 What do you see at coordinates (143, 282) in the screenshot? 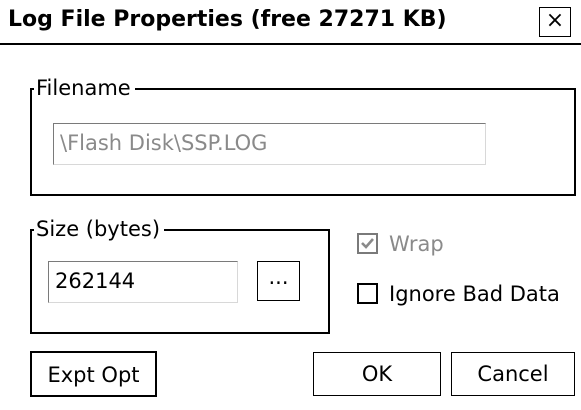
I see `size-field: 262144` at bounding box center [143, 282].